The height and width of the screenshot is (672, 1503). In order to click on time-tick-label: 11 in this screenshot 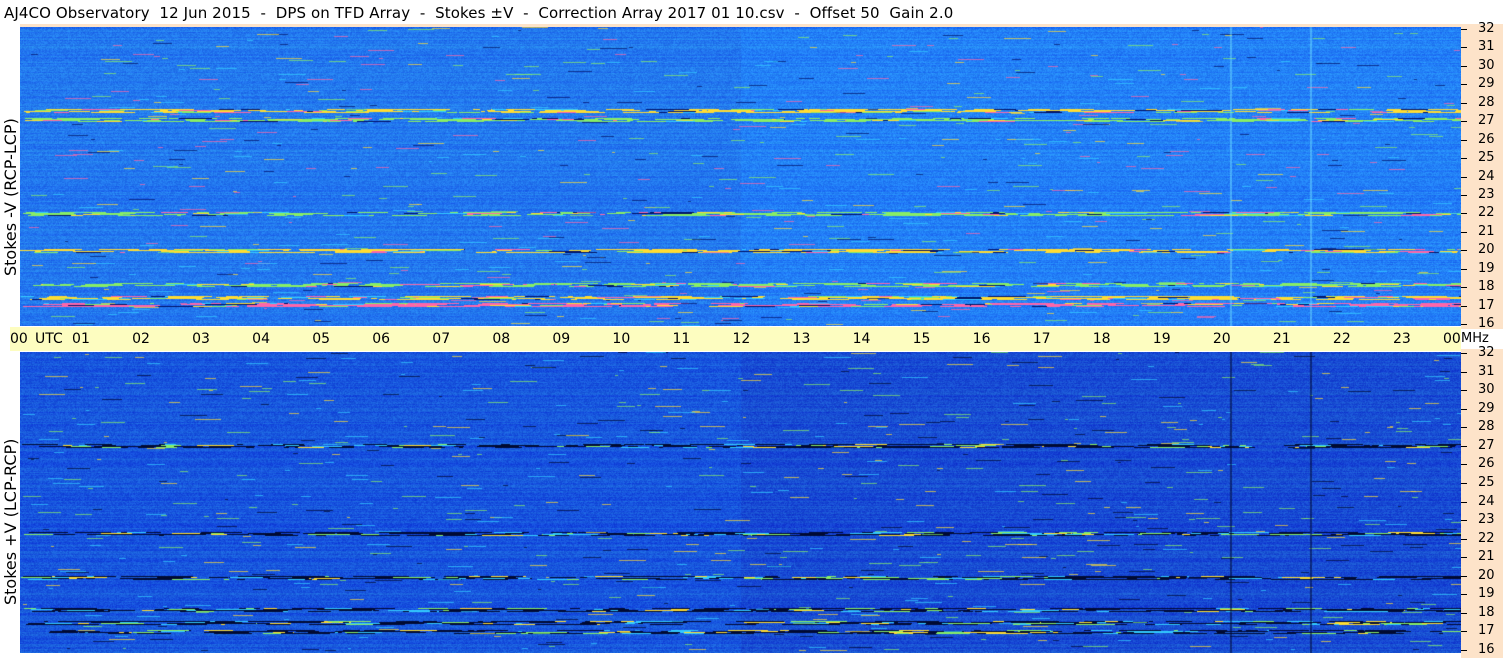, I will do `click(681, 339)`.